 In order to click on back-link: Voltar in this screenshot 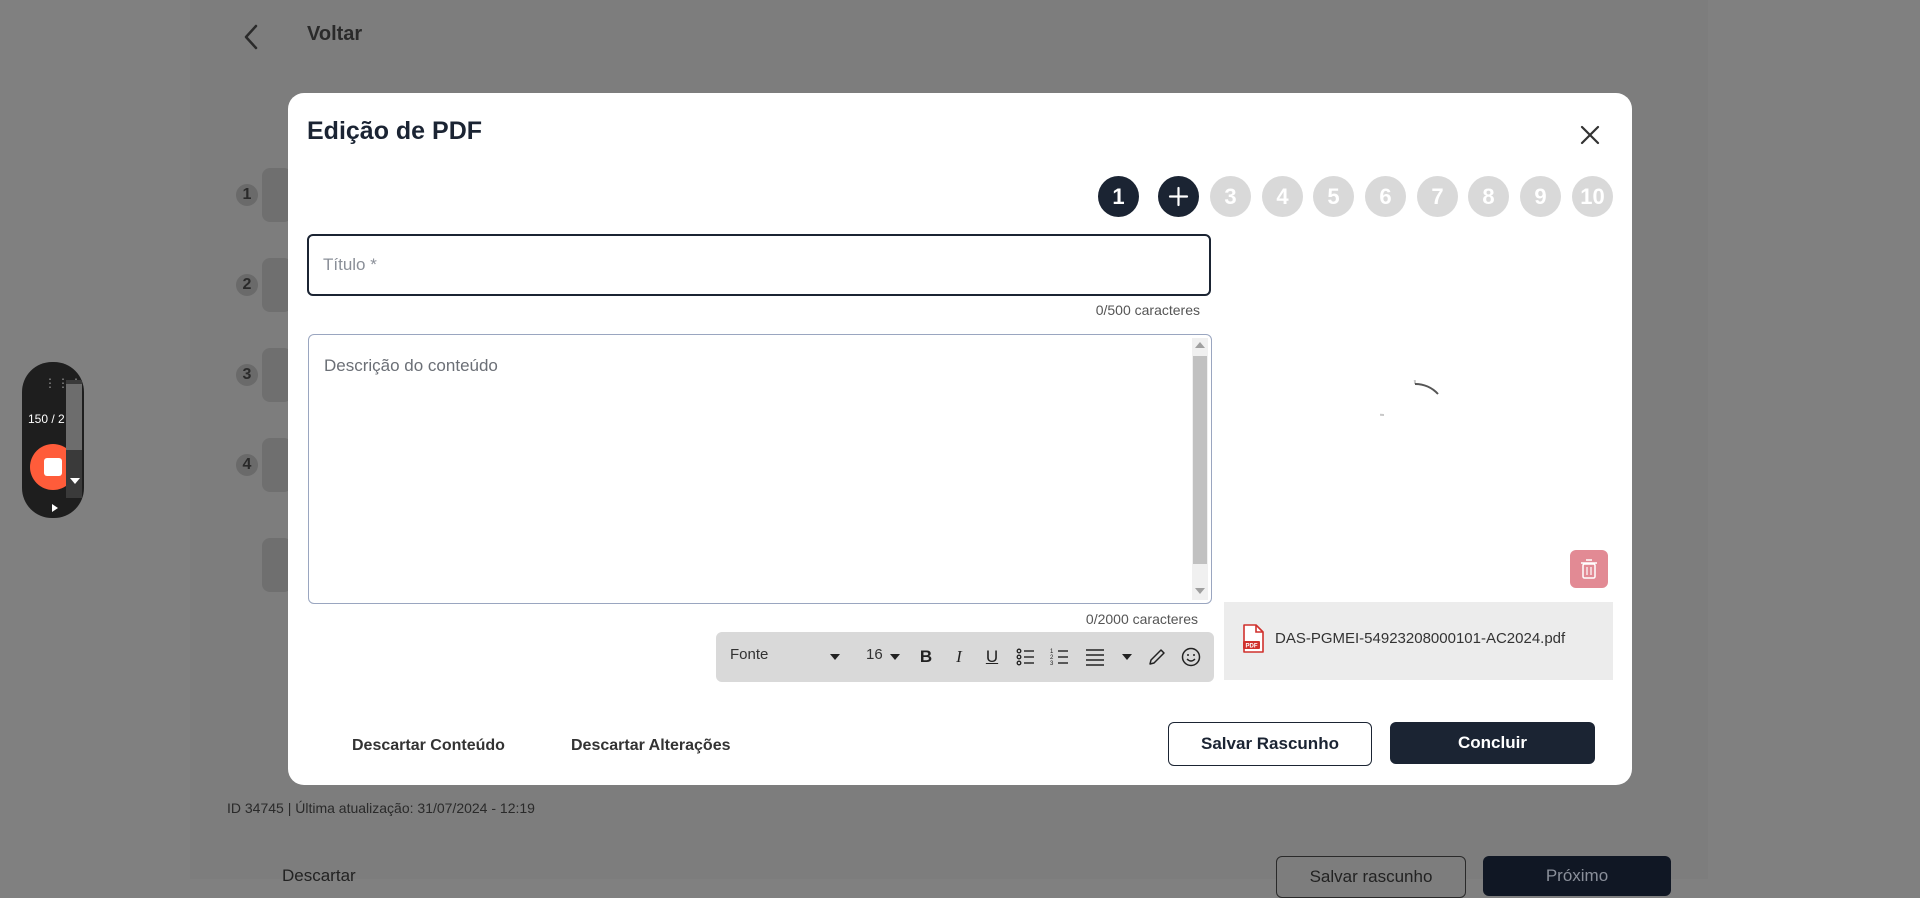, I will do `click(334, 34)`.